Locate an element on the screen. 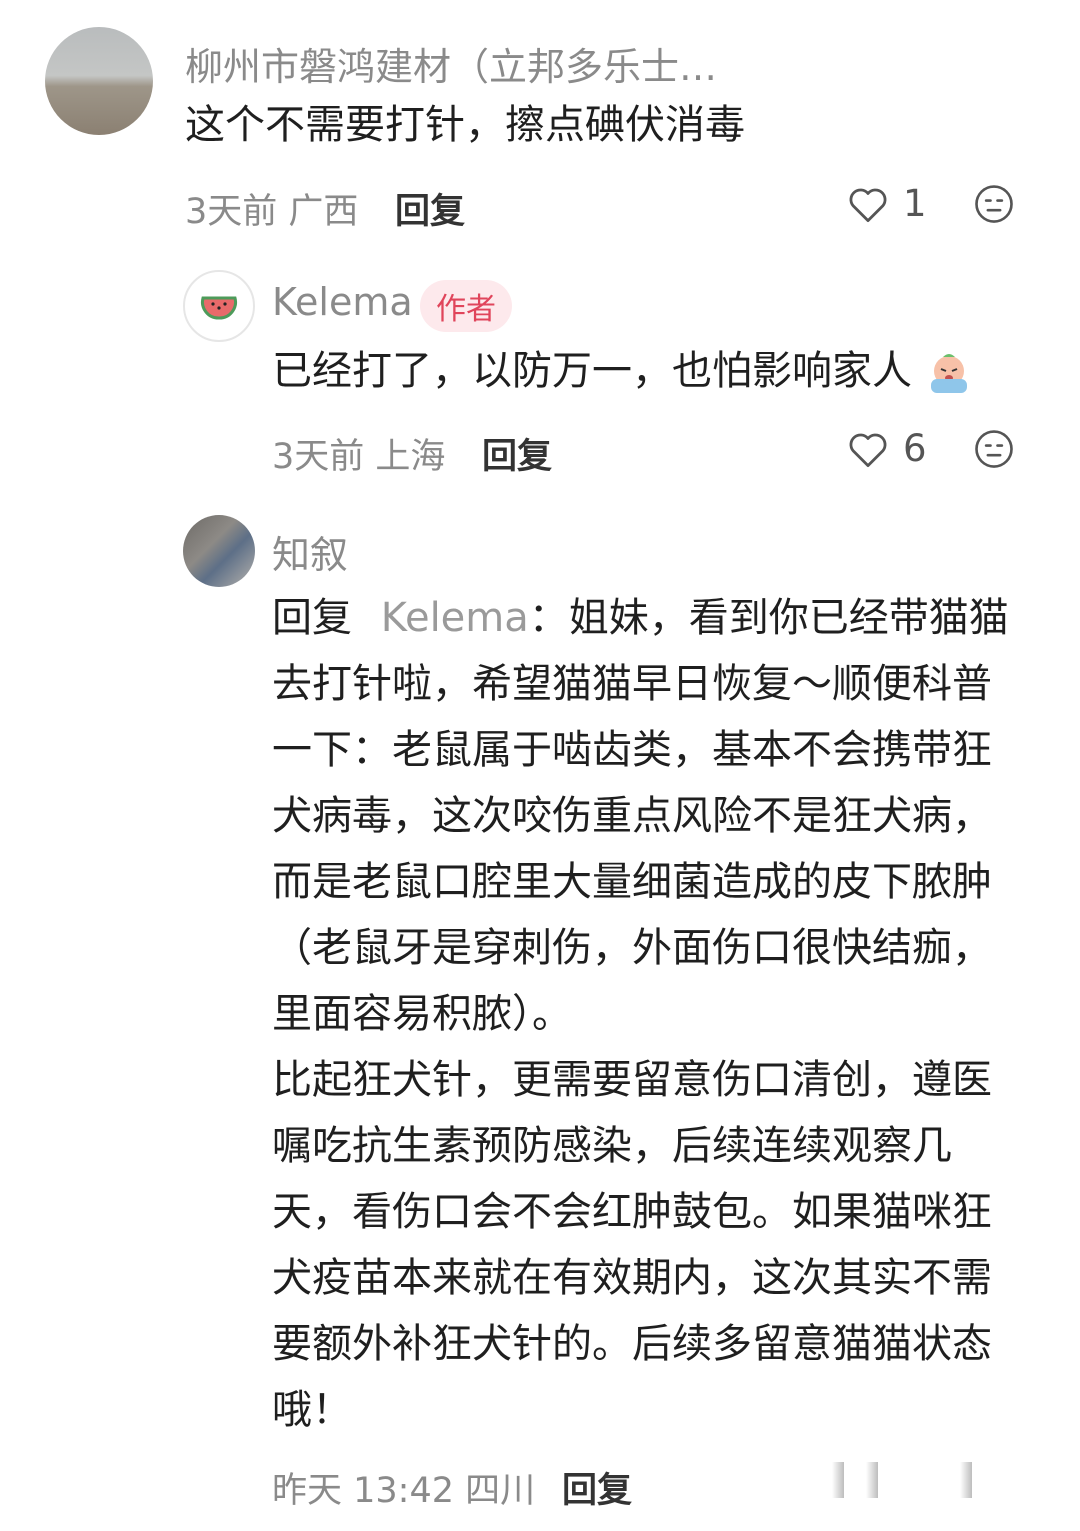  comment-line: （老鼠牙是穿刺伤，外面伤口很快结痂， is located at coordinates (632, 948).